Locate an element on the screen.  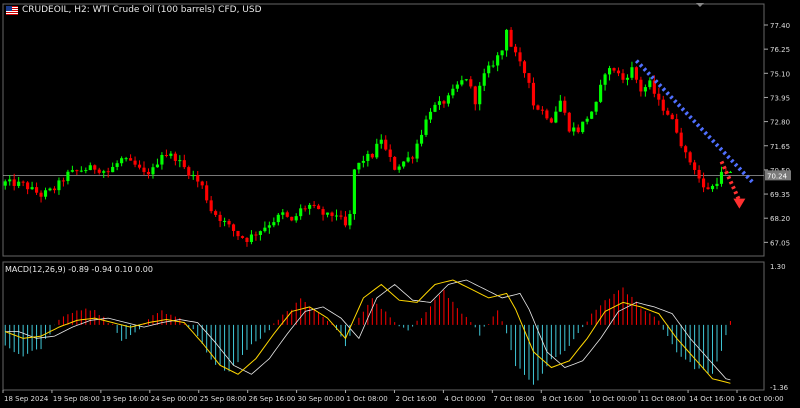
x-tick-label: 14 Oct 16:00 is located at coordinates (712, 399).